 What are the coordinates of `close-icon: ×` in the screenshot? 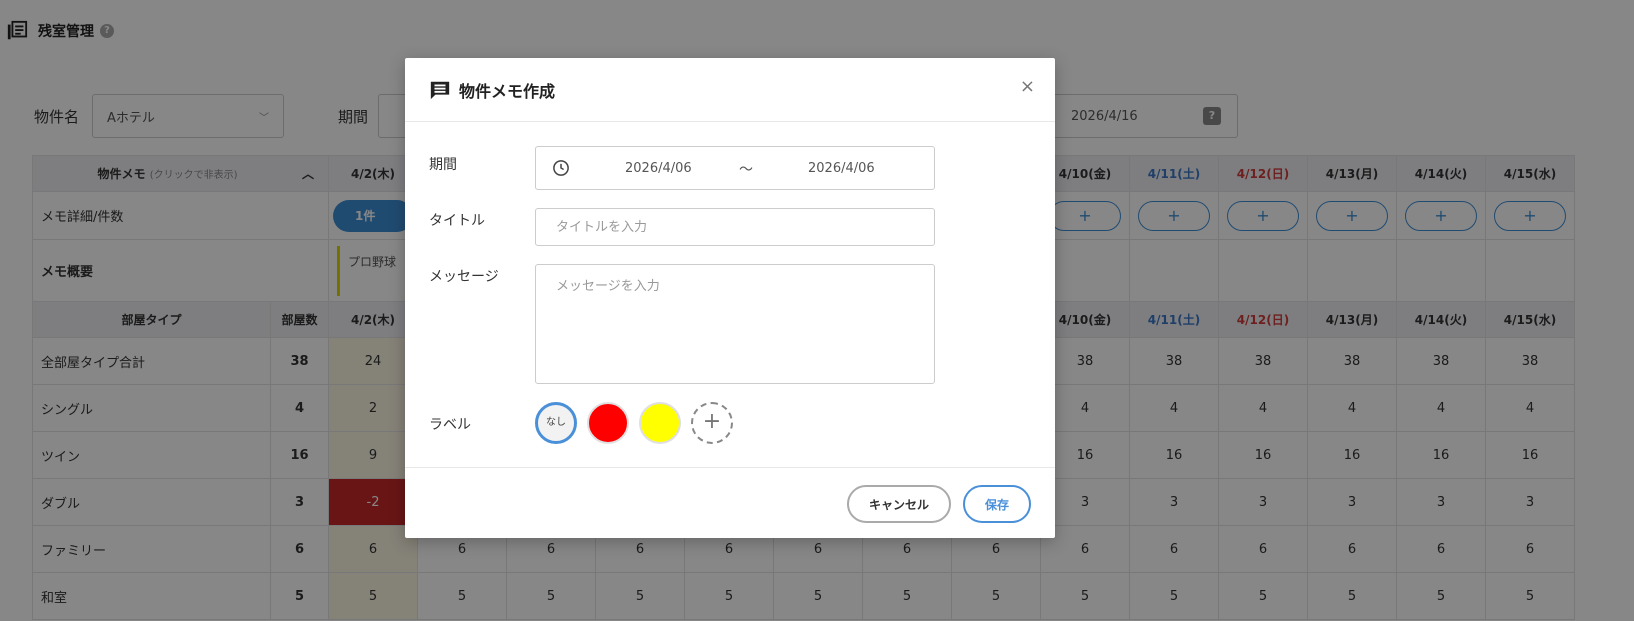 It's located at (1027, 87).